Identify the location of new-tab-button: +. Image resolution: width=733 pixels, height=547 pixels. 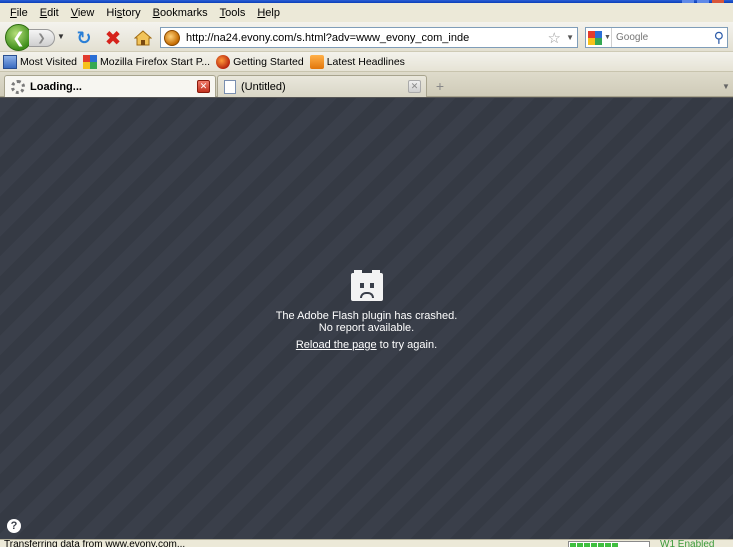
(440, 86).